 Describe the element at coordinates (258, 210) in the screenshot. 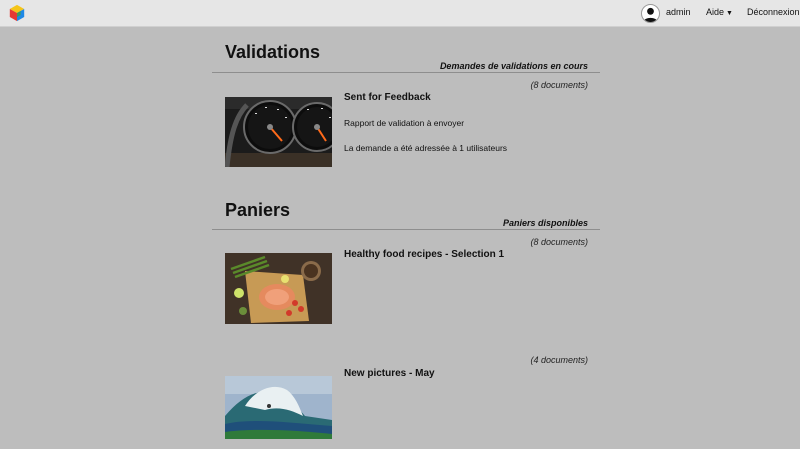

I see `baskets-heading: Paniers` at that location.